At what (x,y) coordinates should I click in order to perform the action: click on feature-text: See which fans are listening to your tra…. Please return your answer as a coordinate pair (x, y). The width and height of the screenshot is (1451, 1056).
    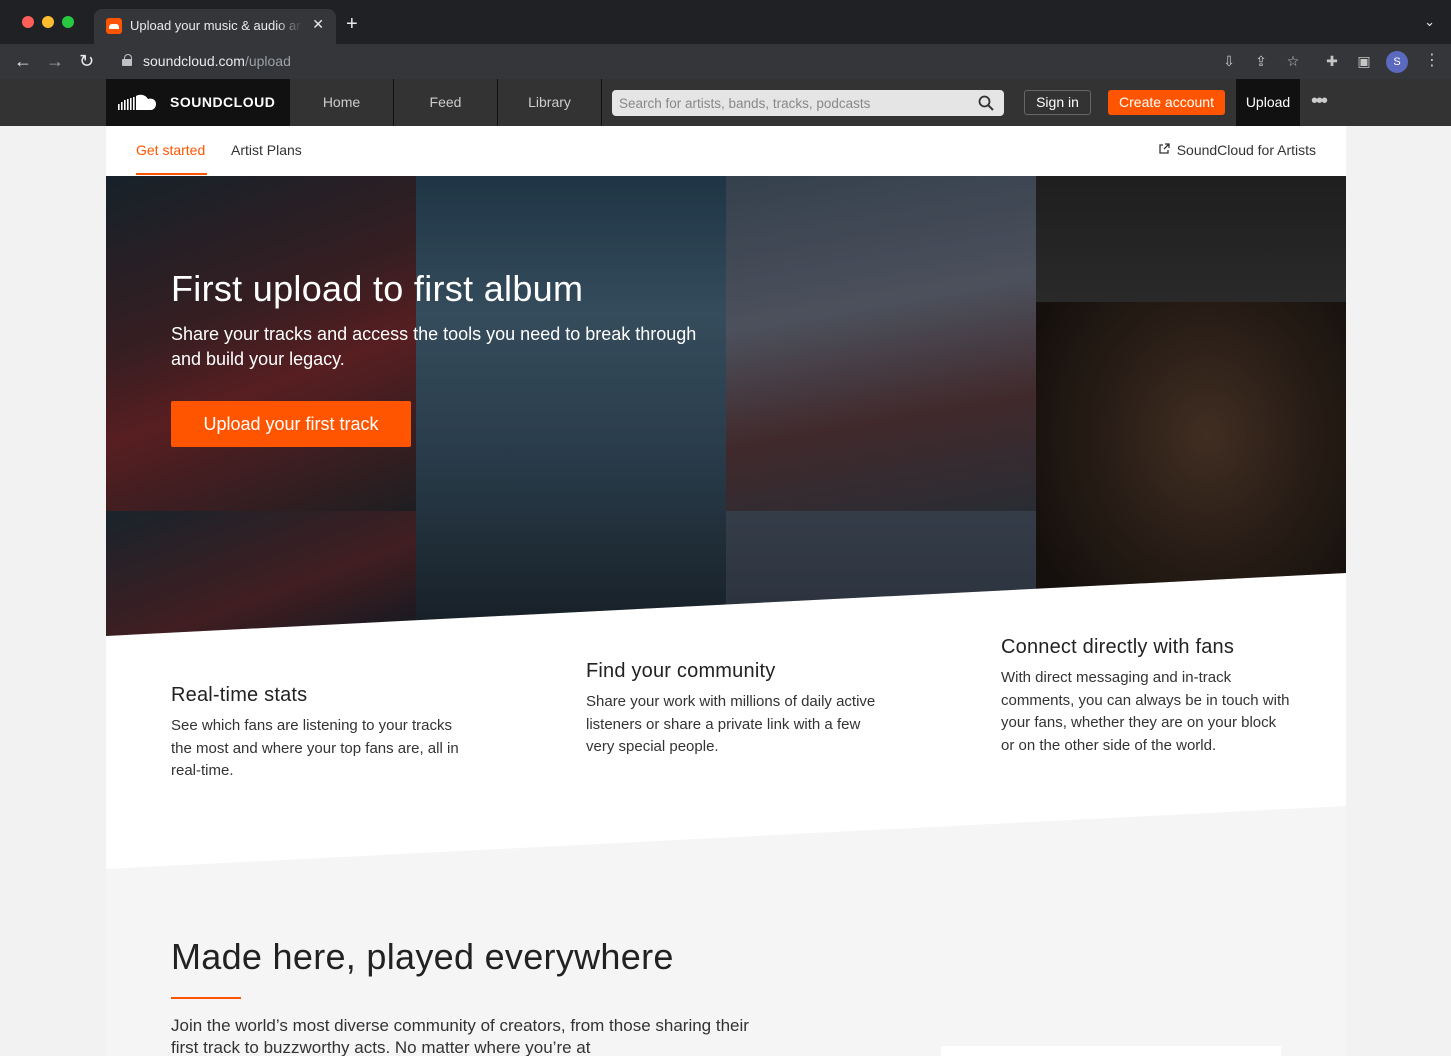
    Looking at the image, I should click on (315, 748).